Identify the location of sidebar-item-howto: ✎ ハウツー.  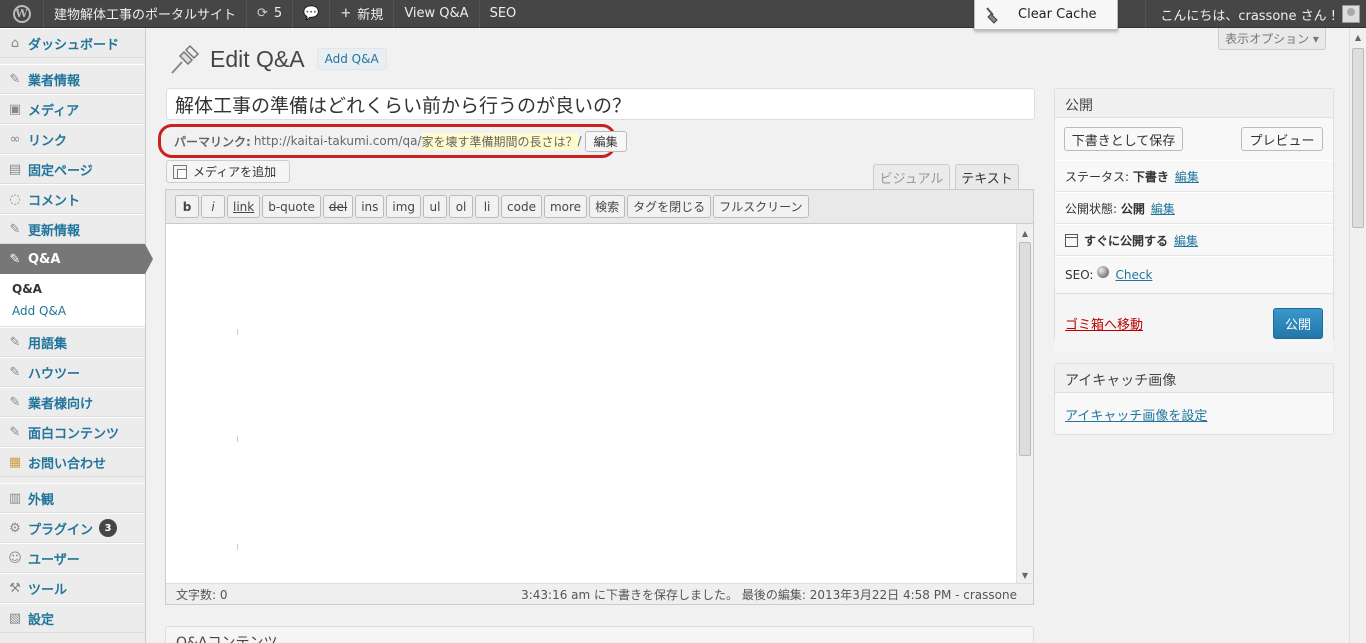
(72, 372).